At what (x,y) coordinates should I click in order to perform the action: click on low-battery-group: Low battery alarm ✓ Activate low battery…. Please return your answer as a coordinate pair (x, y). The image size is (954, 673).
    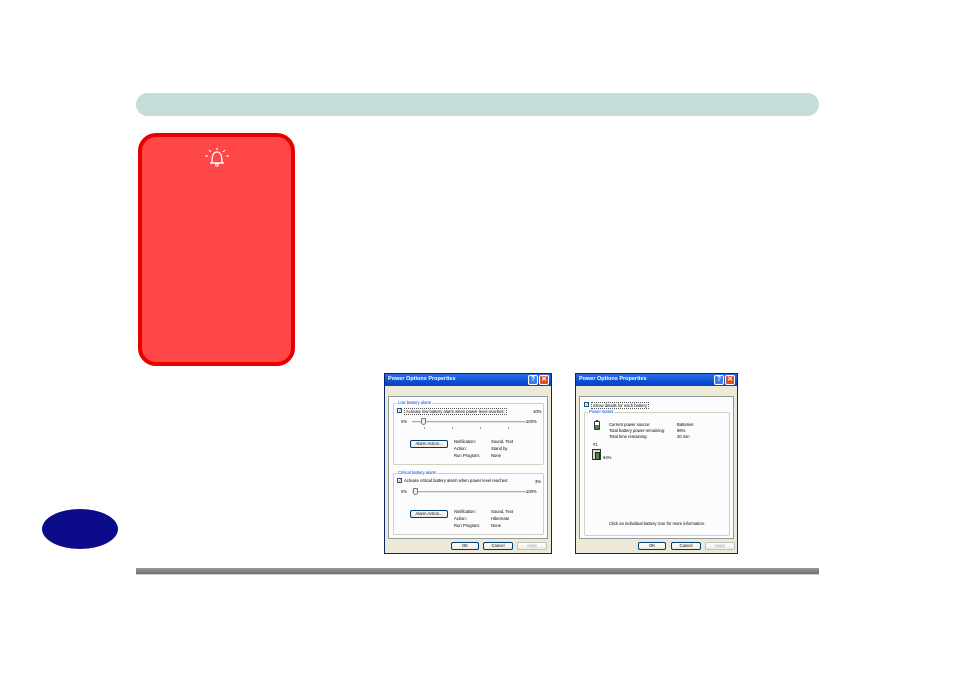
    Looking at the image, I should click on (468, 432).